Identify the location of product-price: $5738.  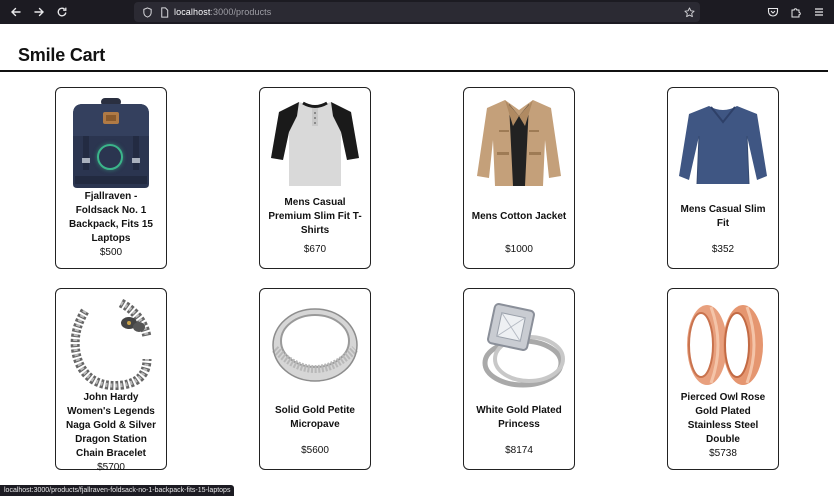
(723, 453).